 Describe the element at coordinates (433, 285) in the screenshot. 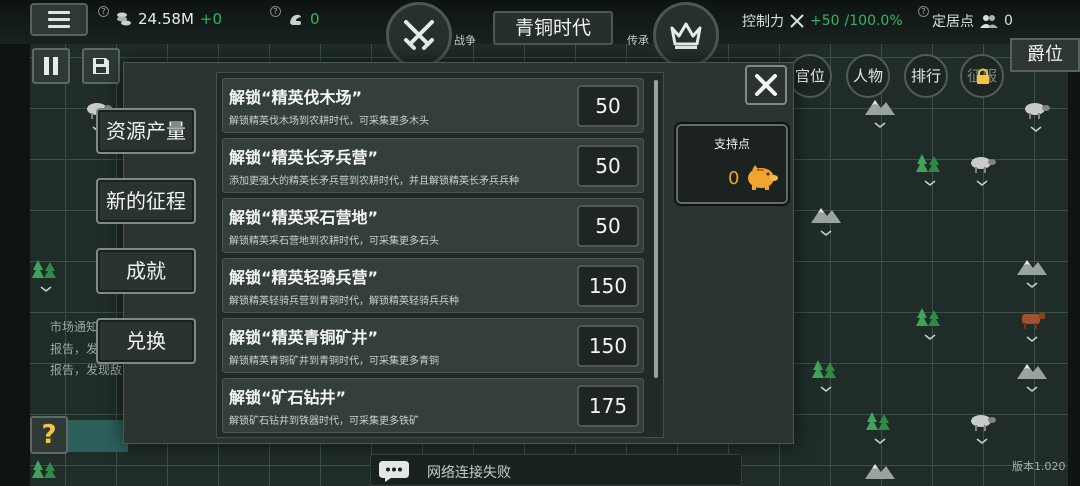

I see `unlock-item: 解锁“精英轻骑兵营” 解锁精英轻骑兵营到青铜时代，解锁精英轻骑兵兵种 150` at that location.